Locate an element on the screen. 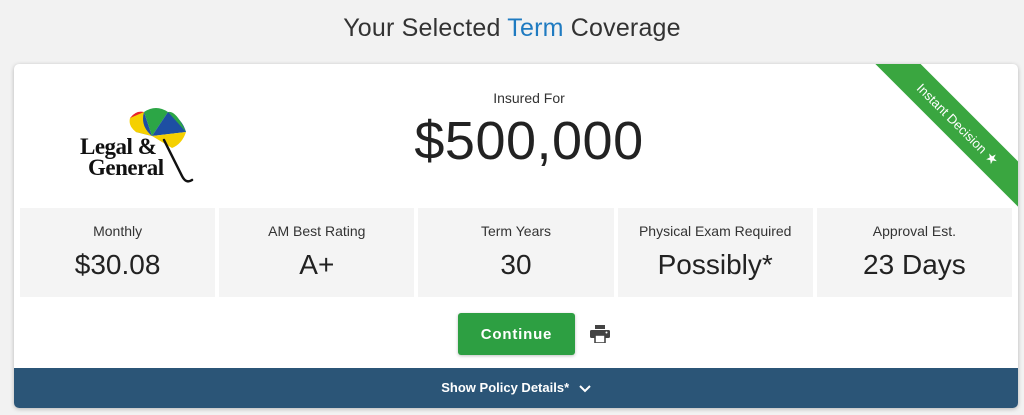 This screenshot has height=415, width=1024. print-icon is located at coordinates (600, 334).